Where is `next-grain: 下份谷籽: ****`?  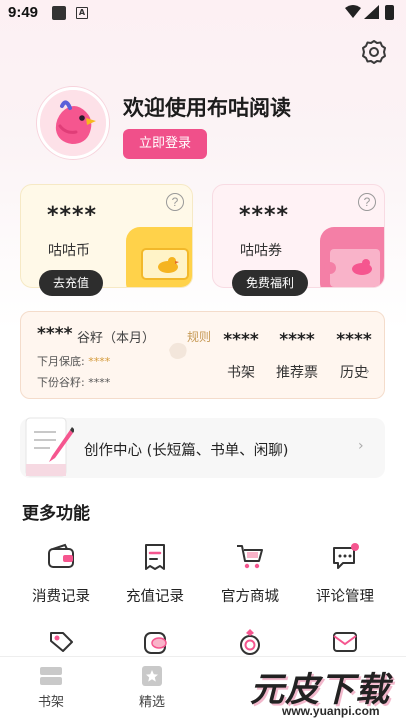
next-grain: 下份谷籽: **** is located at coordinates (73, 382).